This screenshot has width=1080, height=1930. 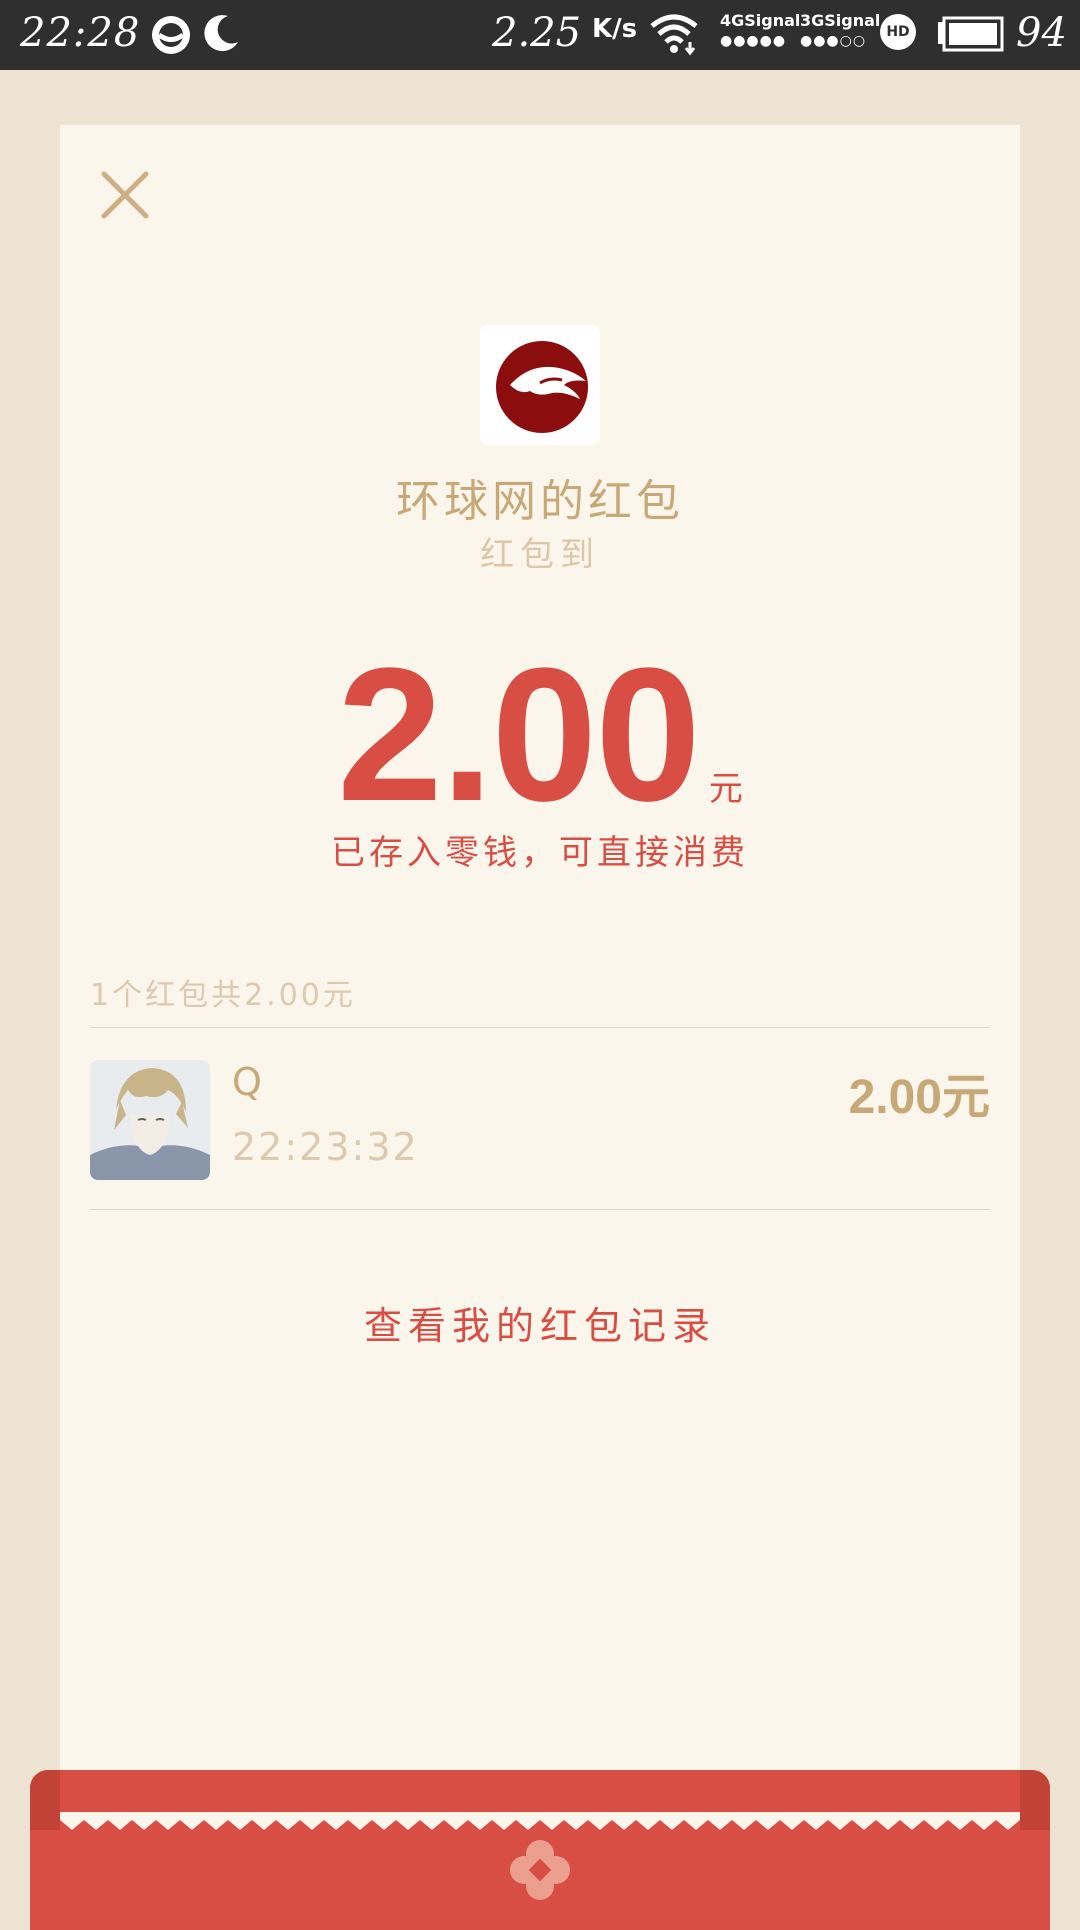 What do you see at coordinates (540, 1821) in the screenshot?
I see `card-zigzag-edge` at bounding box center [540, 1821].